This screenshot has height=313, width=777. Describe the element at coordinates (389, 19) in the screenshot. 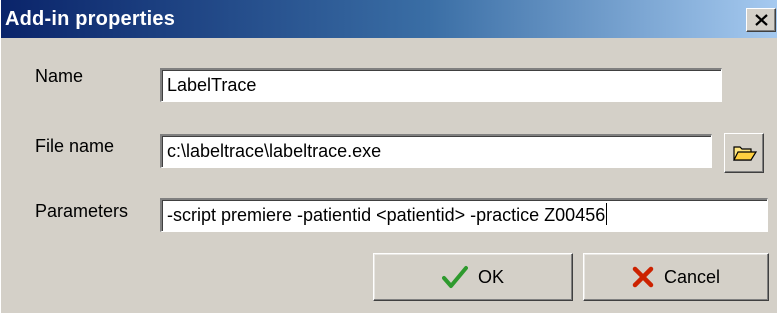

I see `title-bar: Add-in properties` at that location.